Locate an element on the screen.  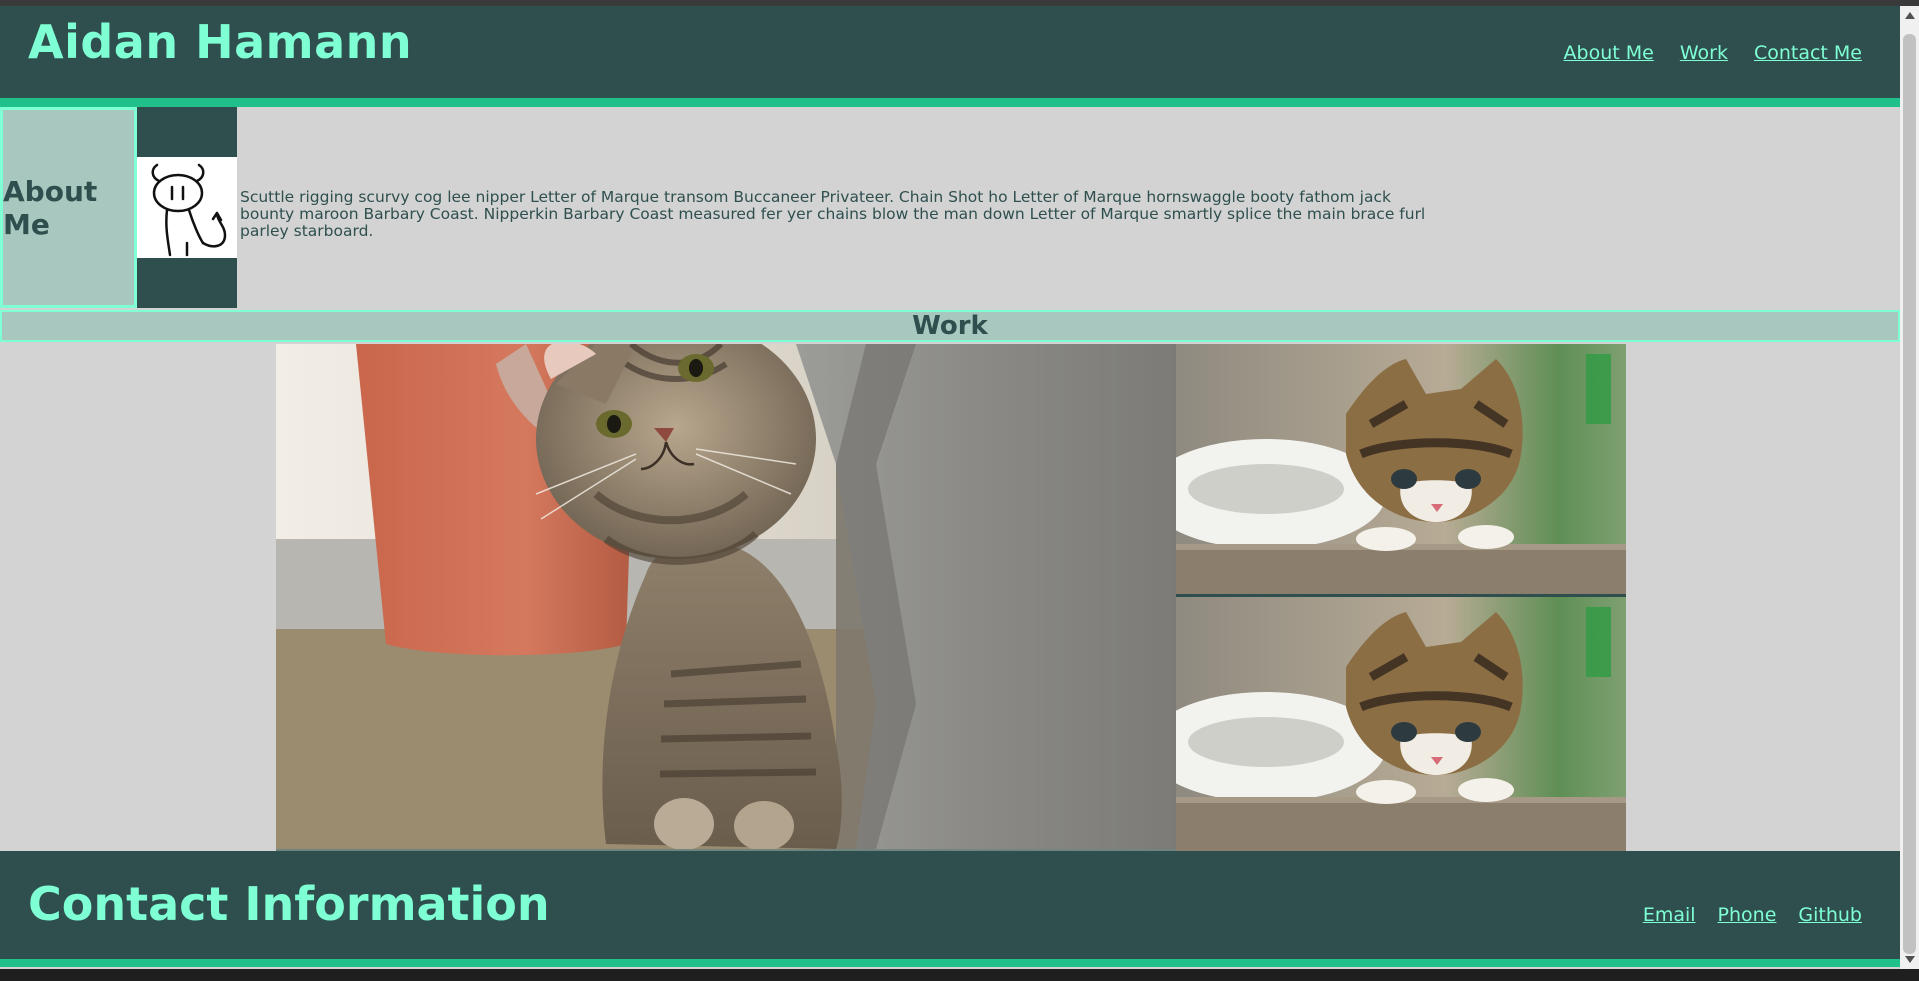
work-heading: Work is located at coordinates (950, 326).